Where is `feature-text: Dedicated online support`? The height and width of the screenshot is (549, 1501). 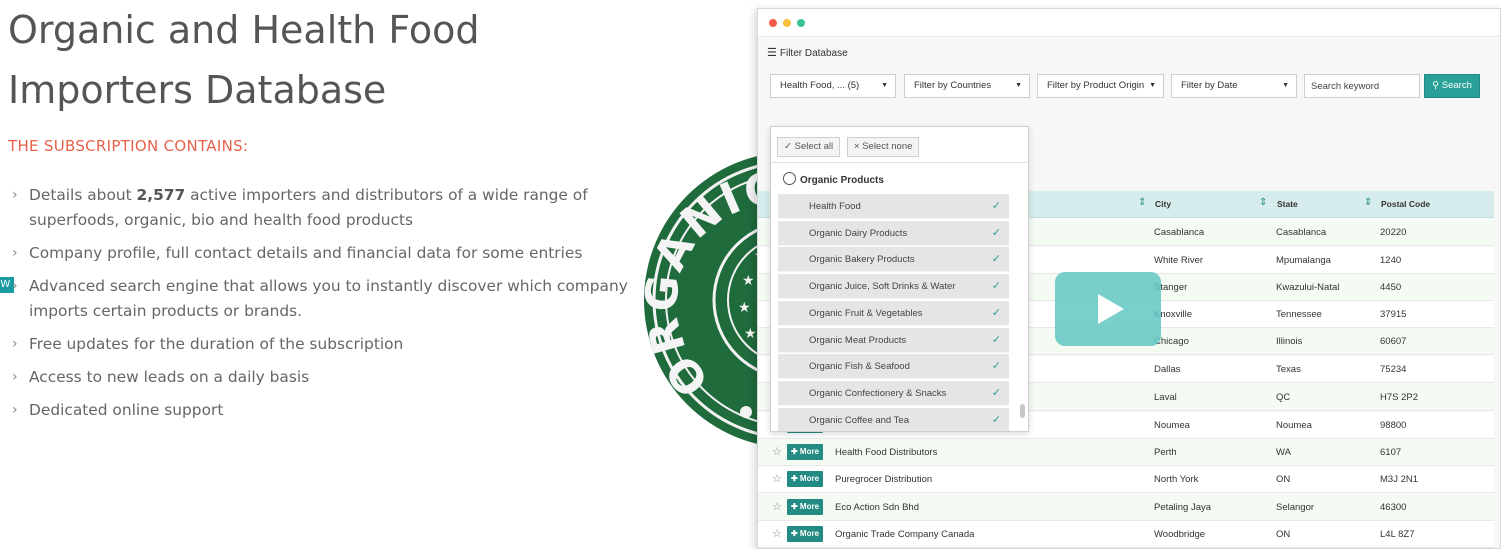 feature-text: Dedicated online support is located at coordinates (126, 410).